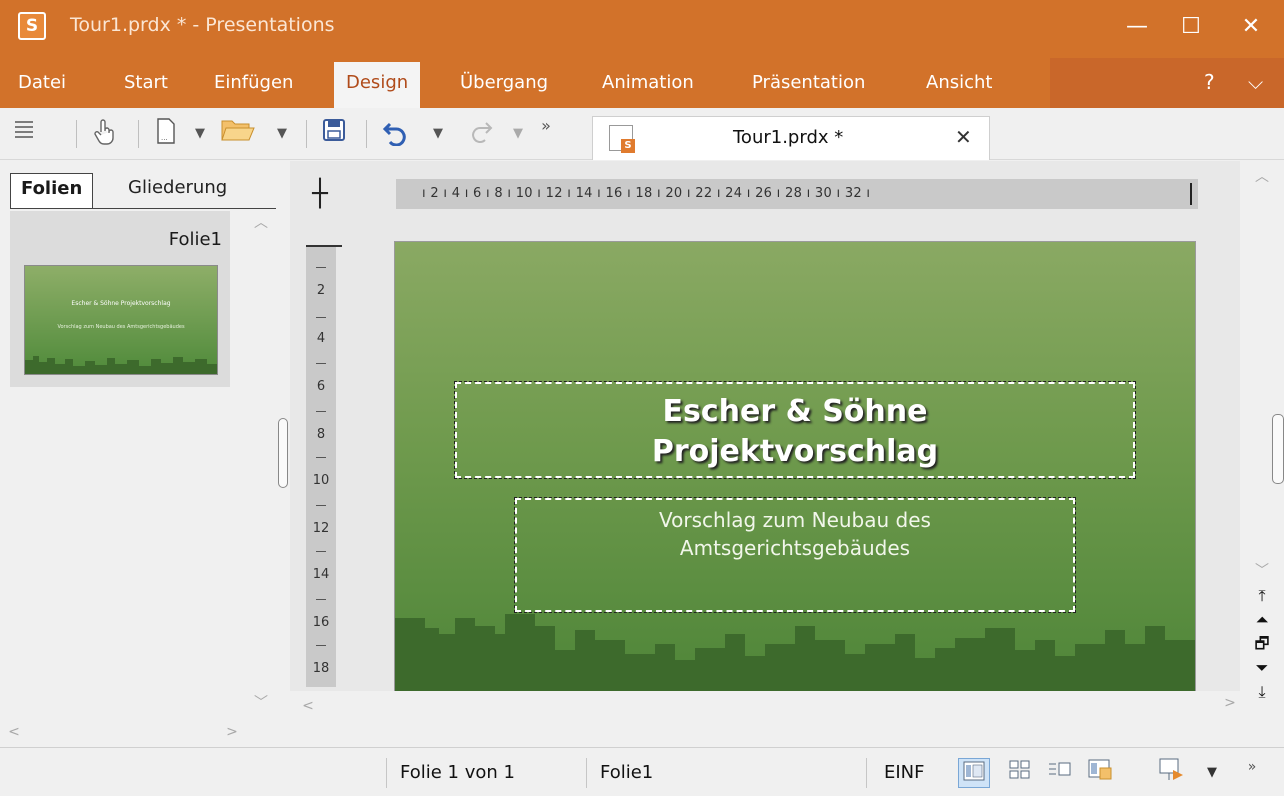  What do you see at coordinates (334, 134) in the screenshot?
I see `save-icon` at bounding box center [334, 134].